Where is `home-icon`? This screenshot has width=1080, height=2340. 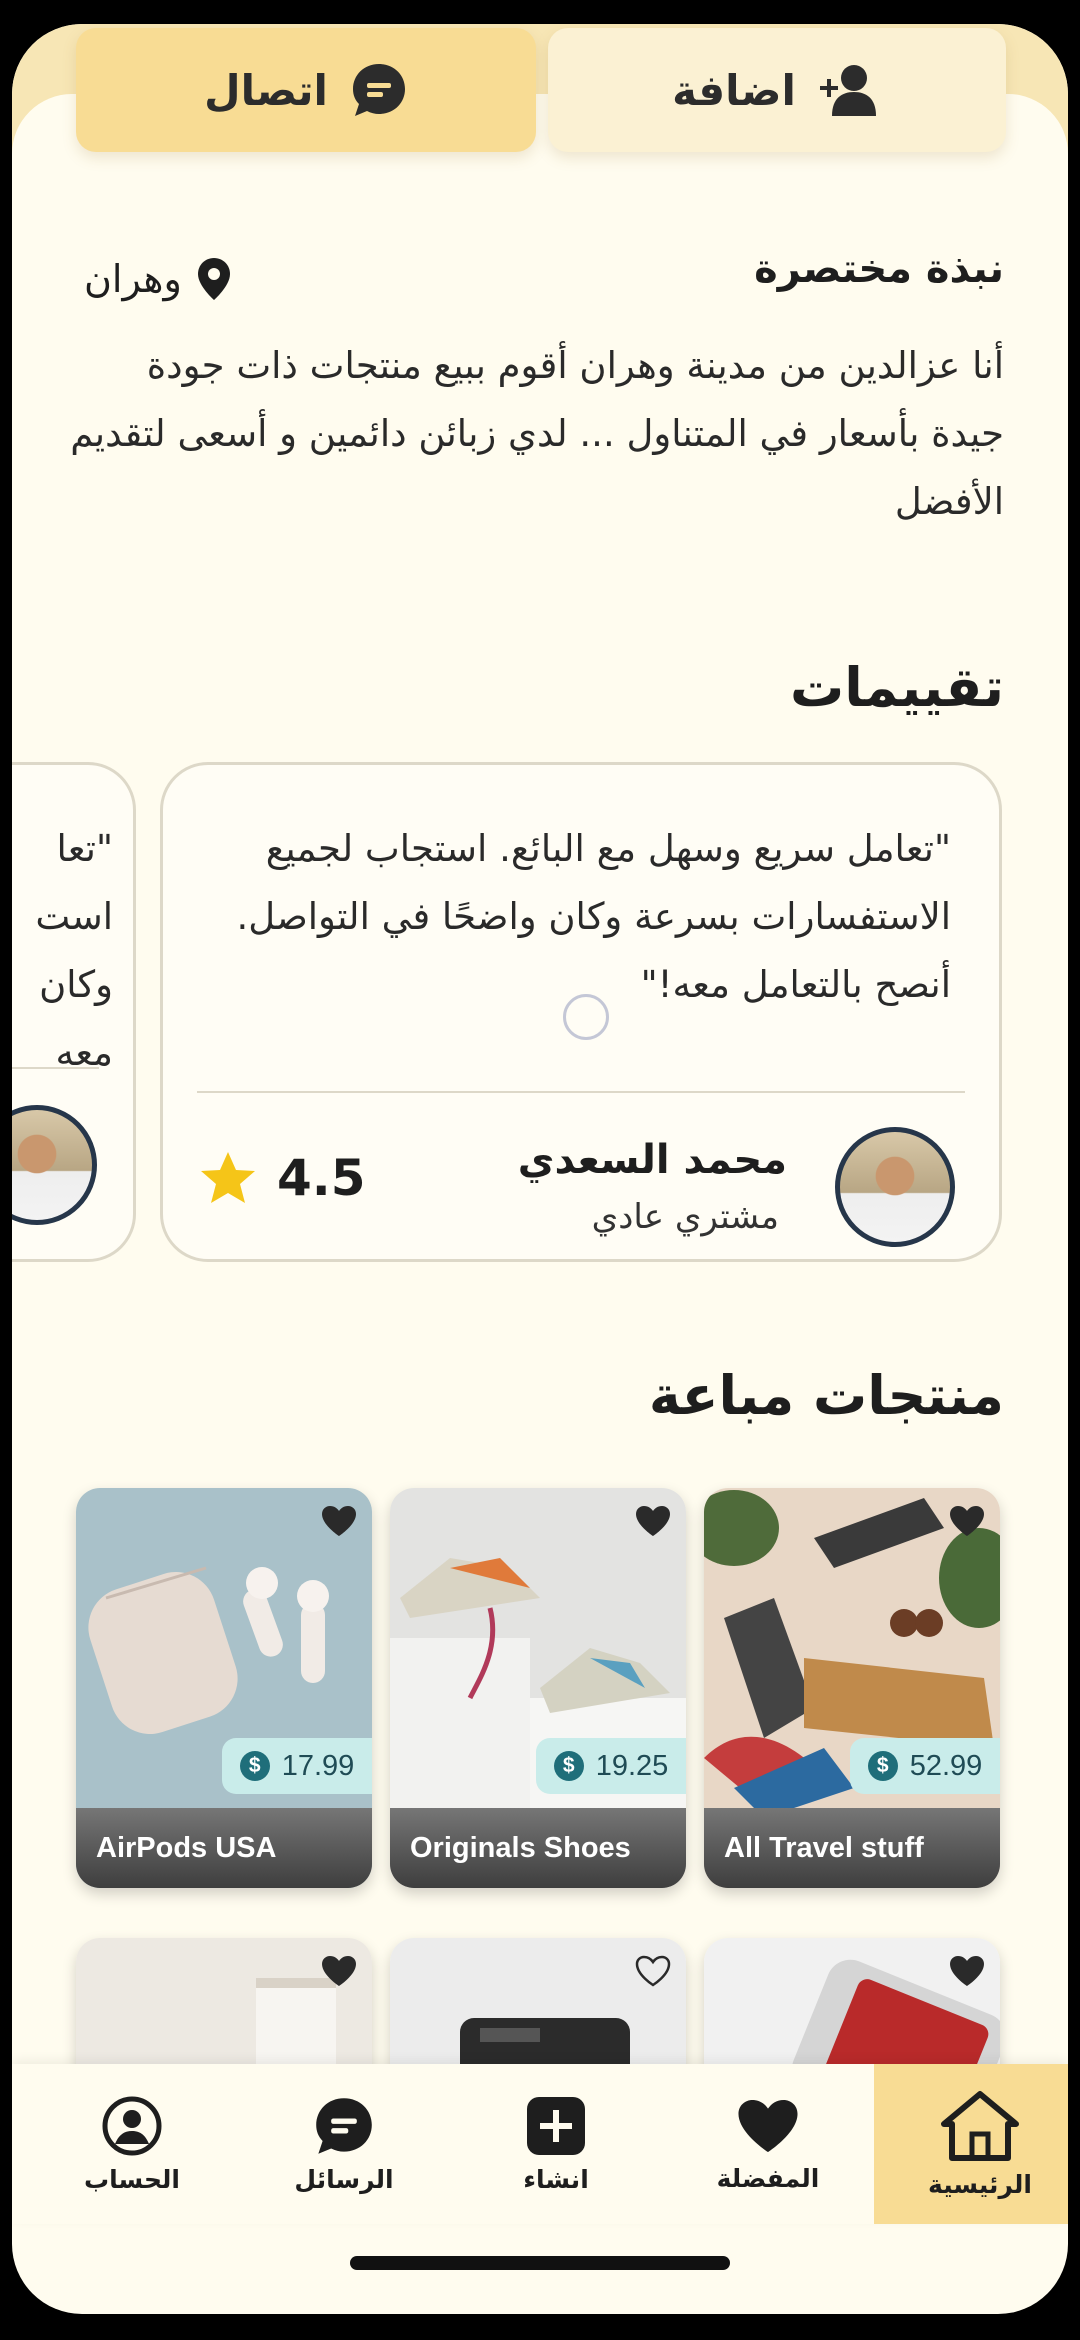 home-icon is located at coordinates (980, 2125).